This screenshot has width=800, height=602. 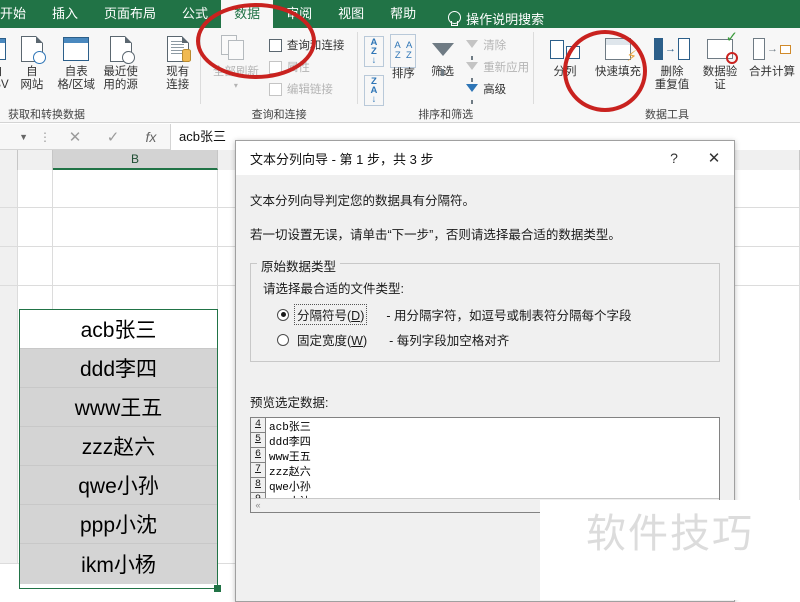 I want to click on ribbon-tab-data: 数据, so click(x=247, y=14).